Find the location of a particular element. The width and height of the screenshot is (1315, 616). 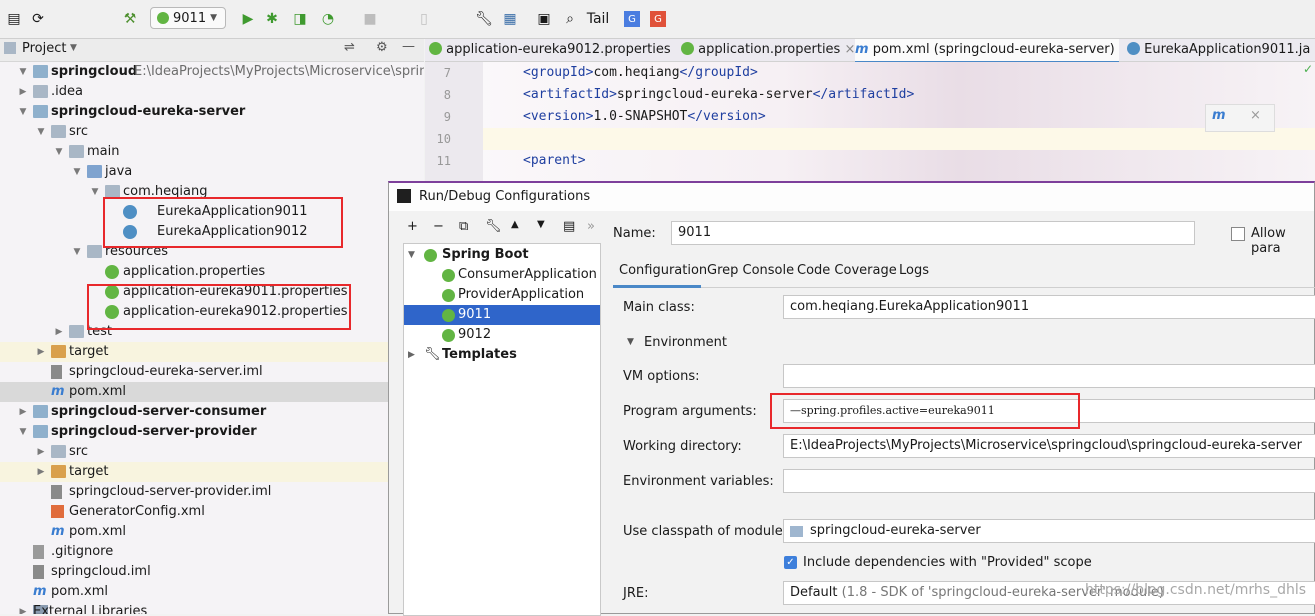

wrench-settings-icon: 🔧︎ is located at coordinates (484, 19).